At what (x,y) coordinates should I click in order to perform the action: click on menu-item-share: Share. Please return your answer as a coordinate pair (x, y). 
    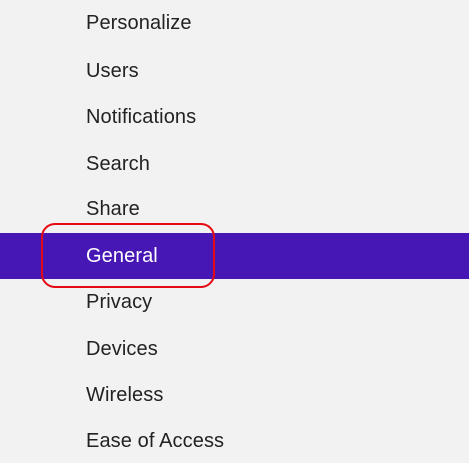
    Looking at the image, I should click on (234, 209).